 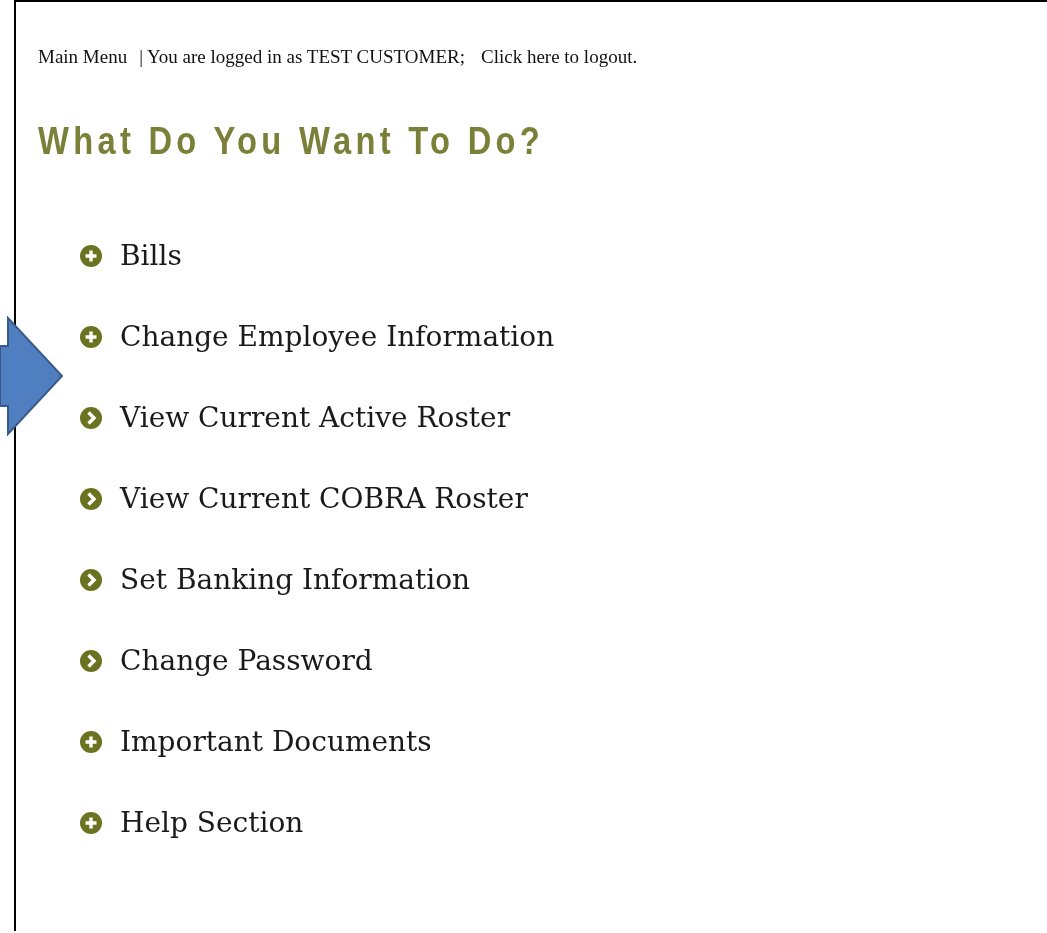 What do you see at coordinates (151, 255) in the screenshot?
I see `menu-link: Bills` at bounding box center [151, 255].